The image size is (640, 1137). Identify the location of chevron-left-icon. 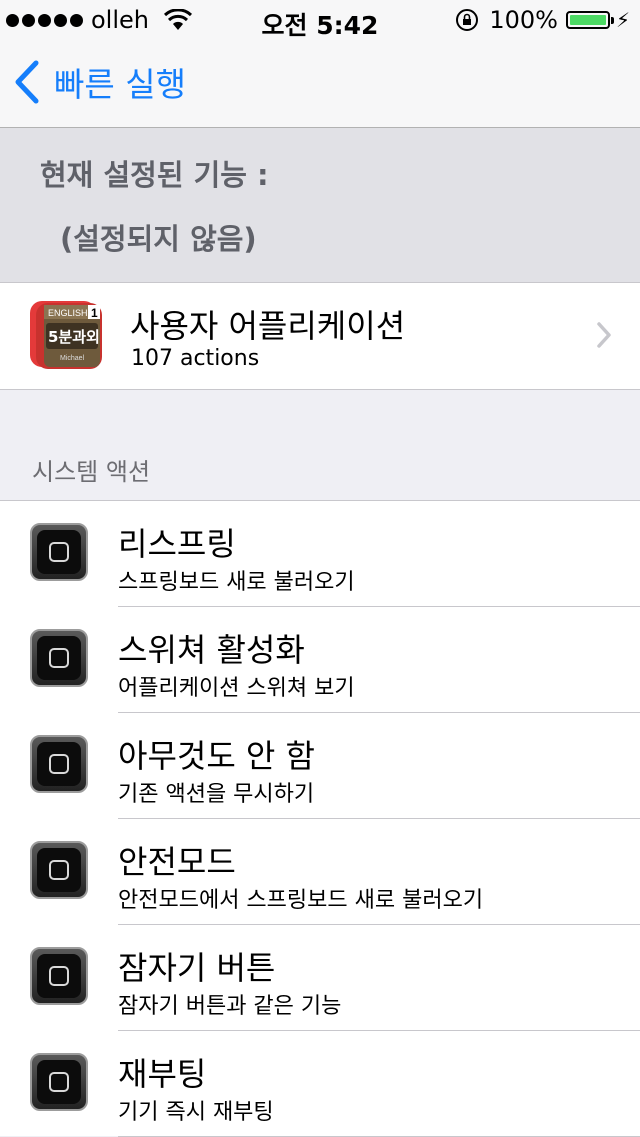
(27, 82).